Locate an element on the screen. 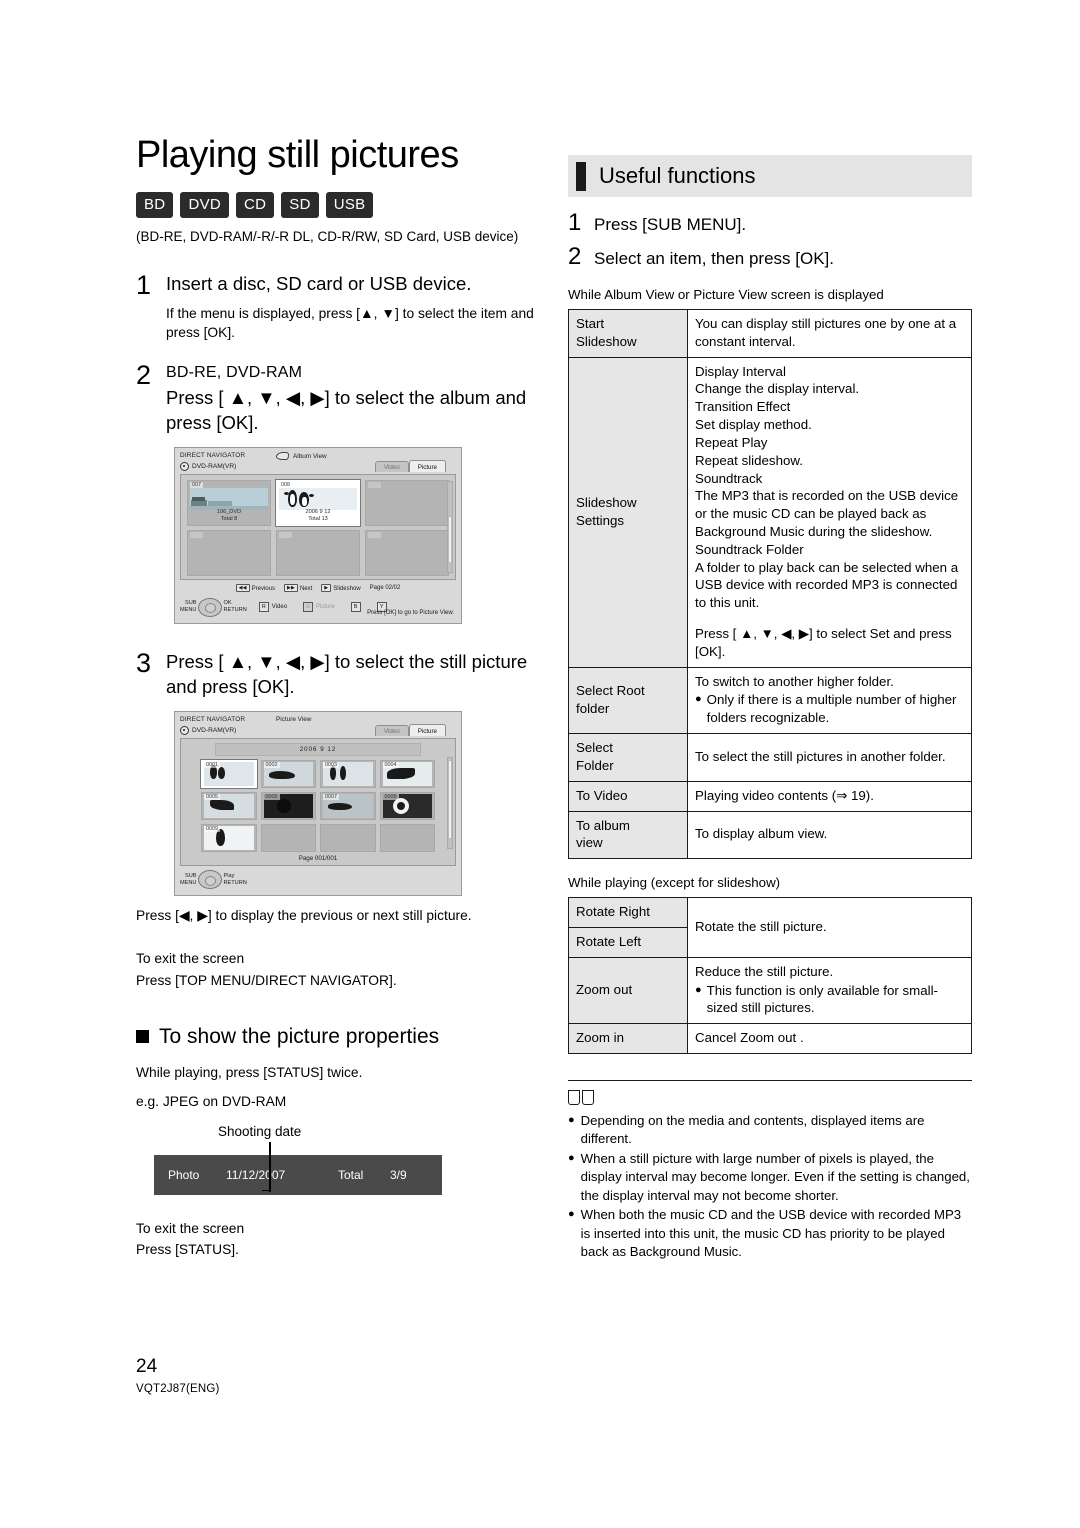 The height and width of the screenshot is (1528, 1080). picture-thumb: 0005 is located at coordinates (229, 805).